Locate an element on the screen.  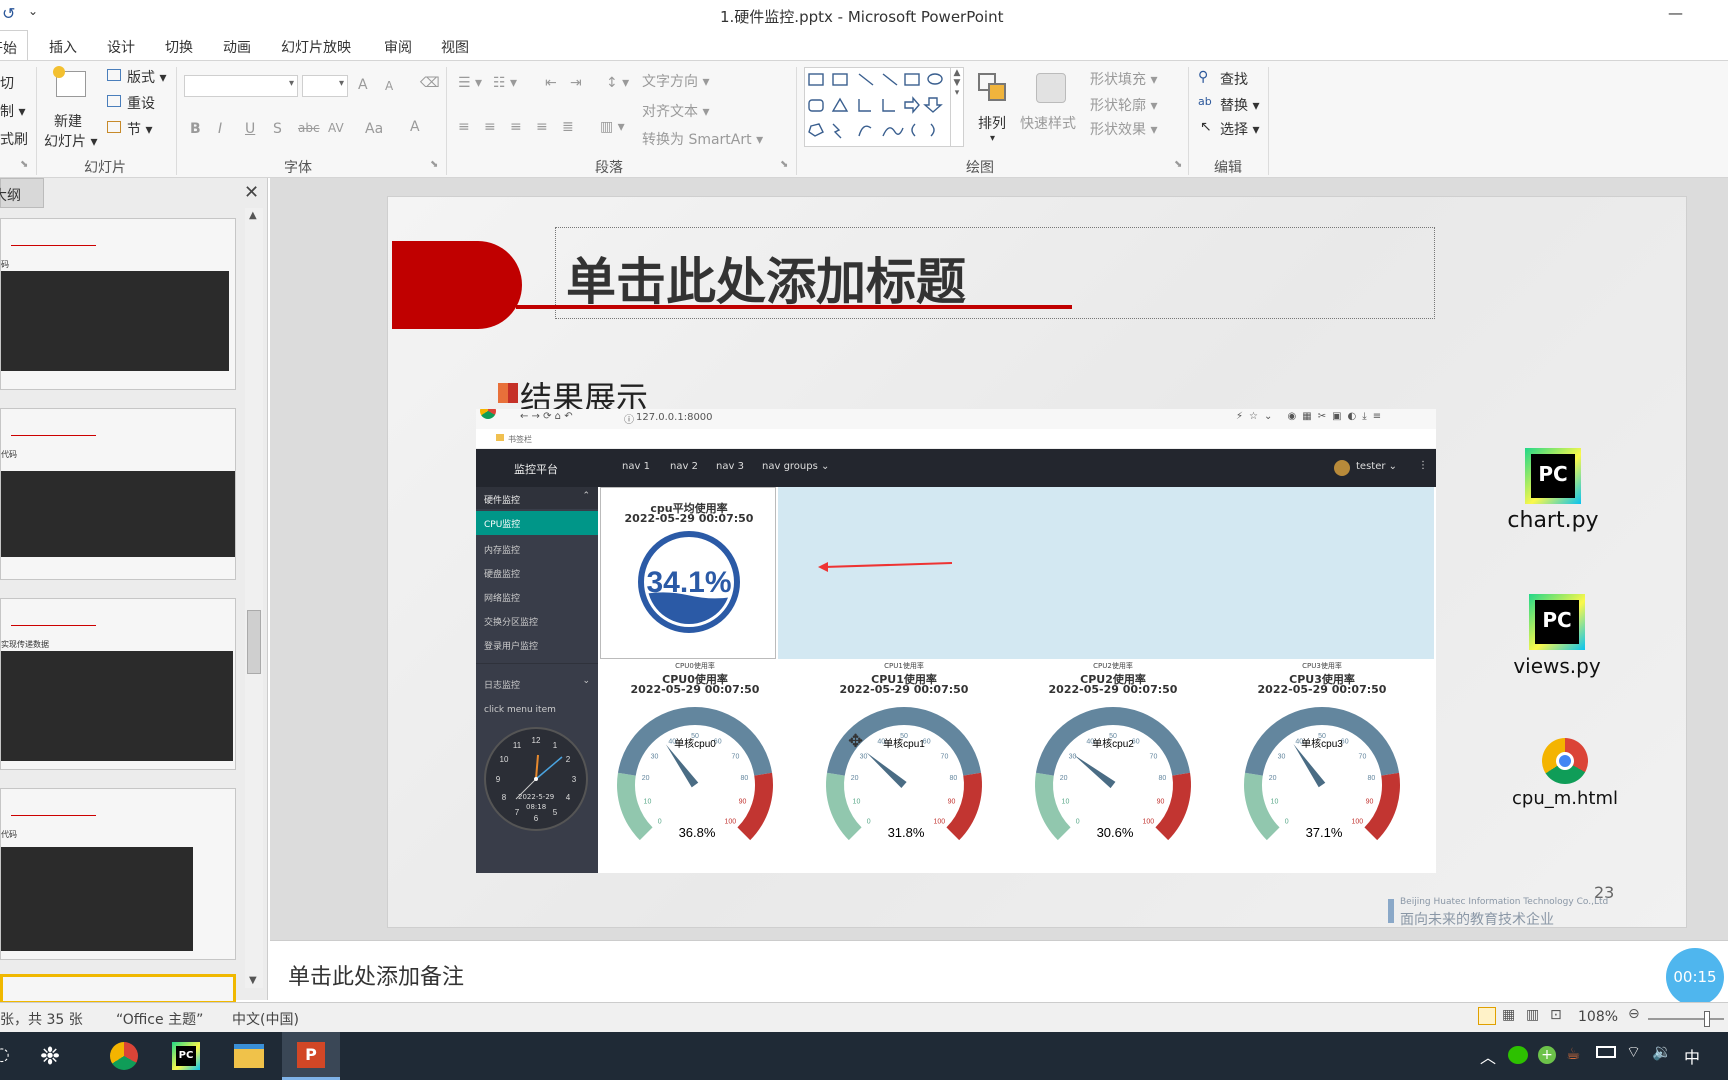
italic-button: I is located at coordinates (220, 129).